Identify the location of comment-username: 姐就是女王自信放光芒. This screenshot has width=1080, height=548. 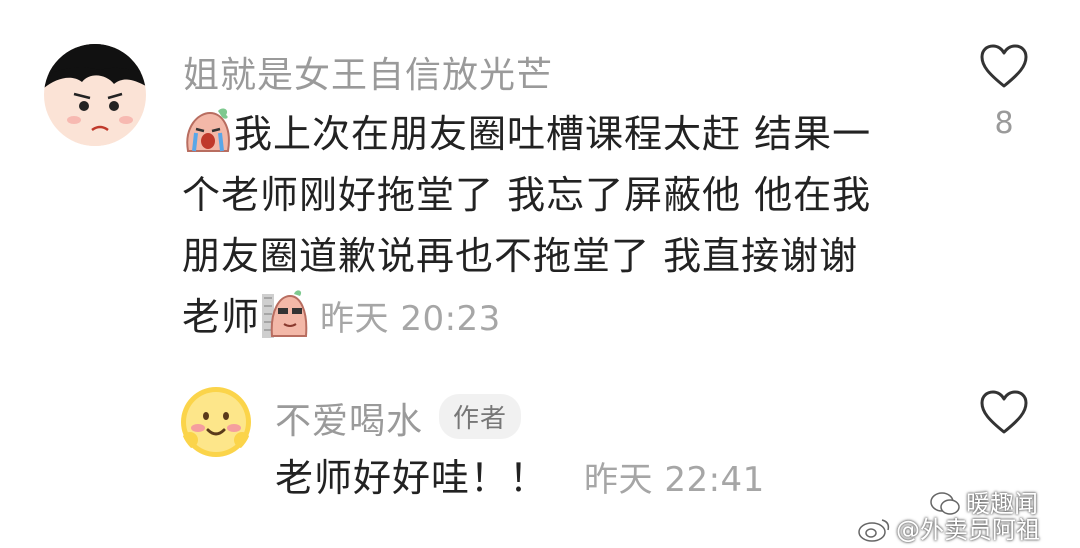
(368, 72).